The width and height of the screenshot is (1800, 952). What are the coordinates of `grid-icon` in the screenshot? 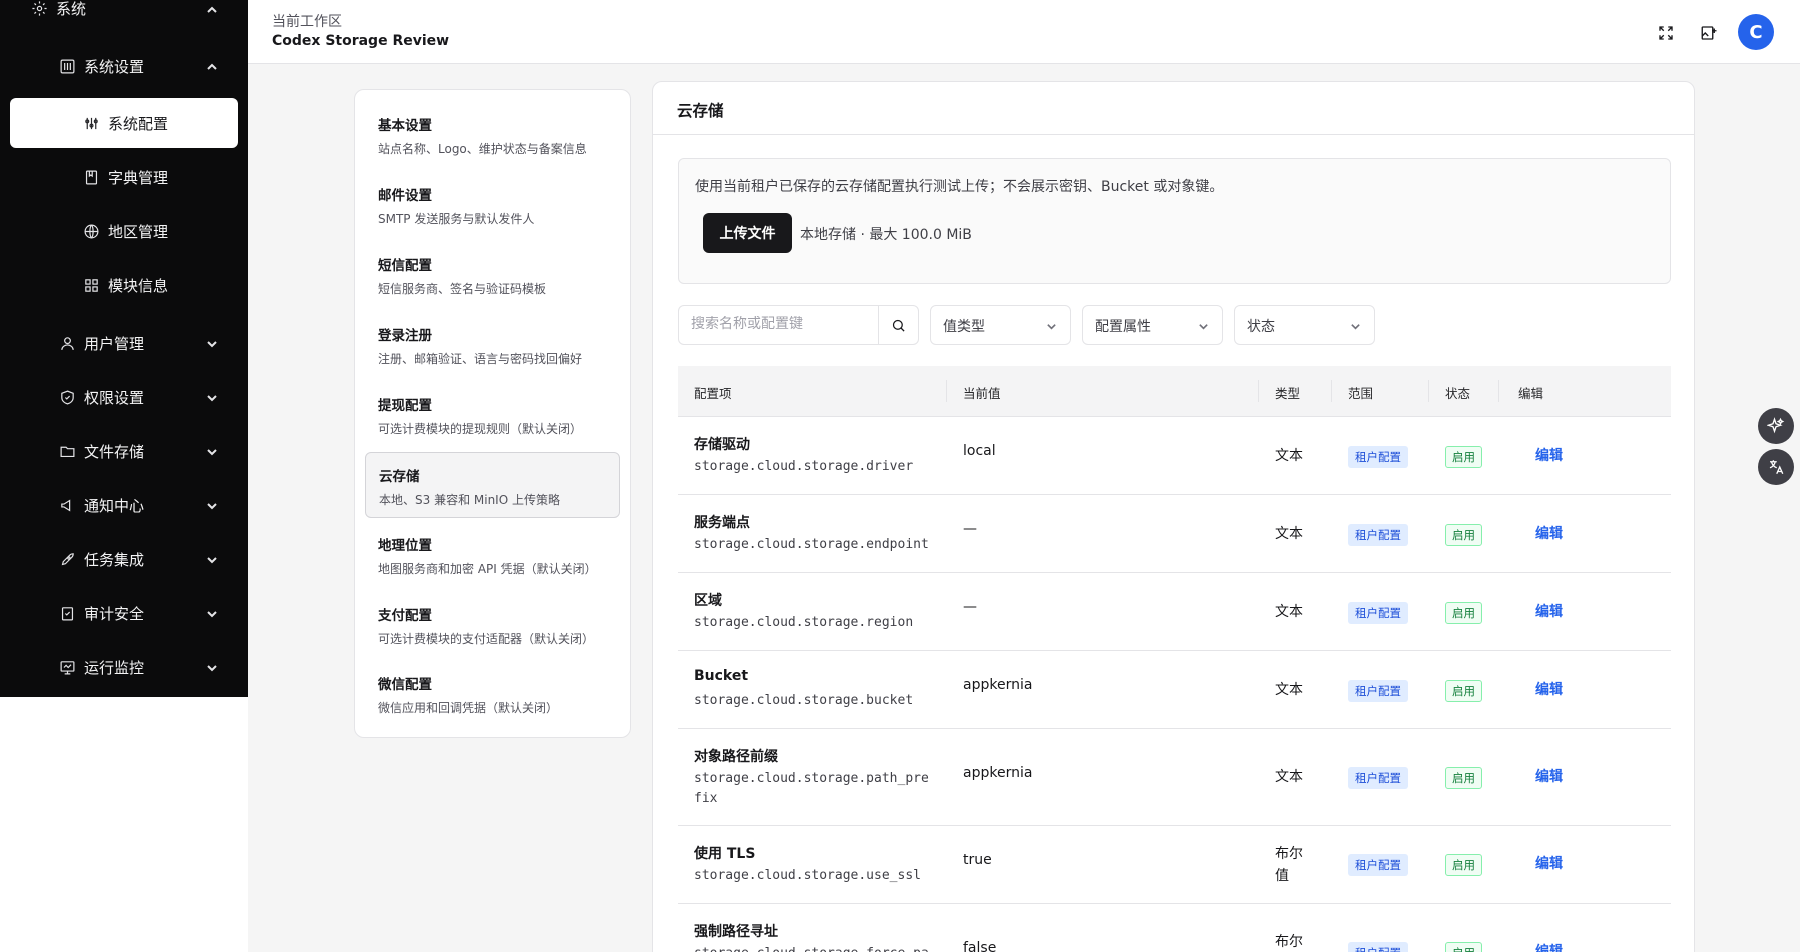 It's located at (91, 285).